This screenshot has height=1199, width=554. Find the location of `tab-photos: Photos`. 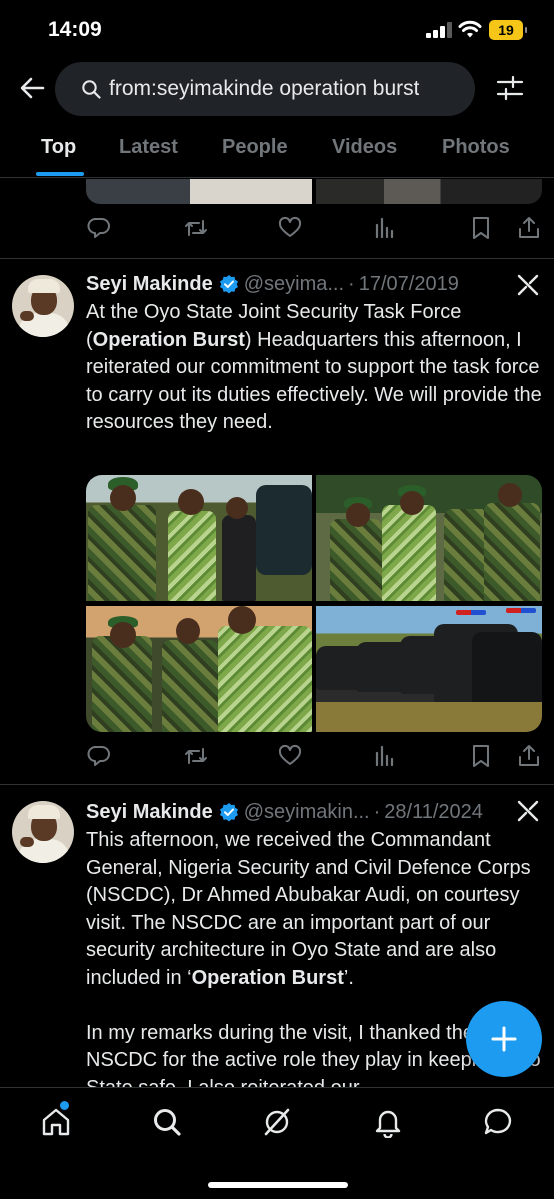

tab-photos: Photos is located at coordinates (476, 147).